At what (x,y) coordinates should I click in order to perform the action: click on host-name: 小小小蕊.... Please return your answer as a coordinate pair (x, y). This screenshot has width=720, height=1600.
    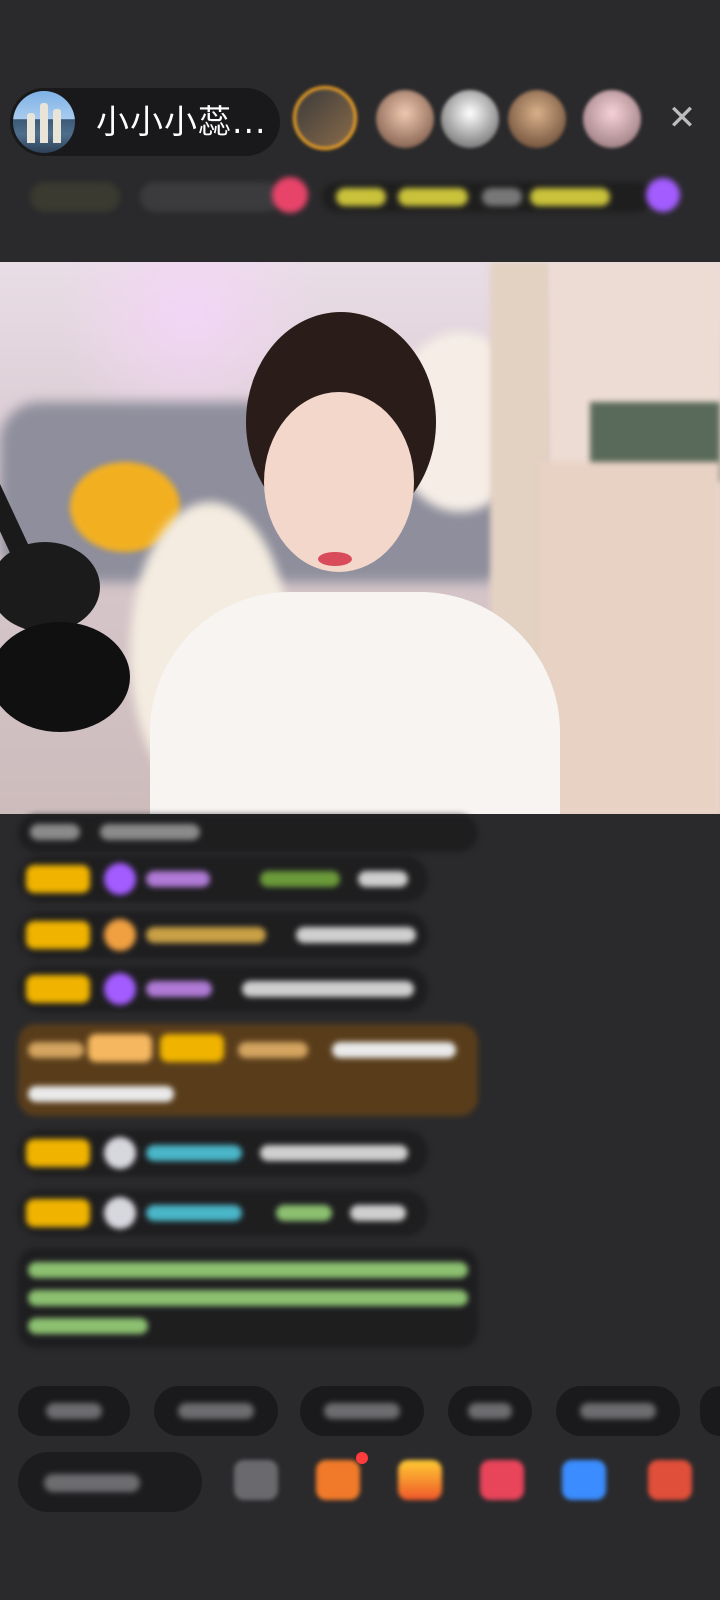
    Looking at the image, I should click on (181, 121).